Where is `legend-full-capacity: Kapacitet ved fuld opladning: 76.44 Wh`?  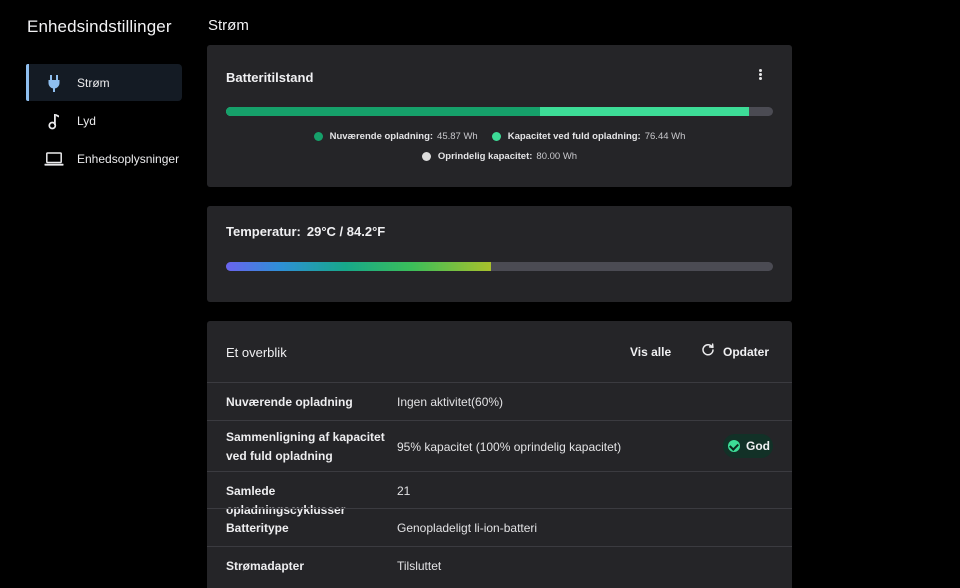 legend-full-capacity: Kapacitet ved fuld opladning: 76.44 Wh is located at coordinates (588, 136).